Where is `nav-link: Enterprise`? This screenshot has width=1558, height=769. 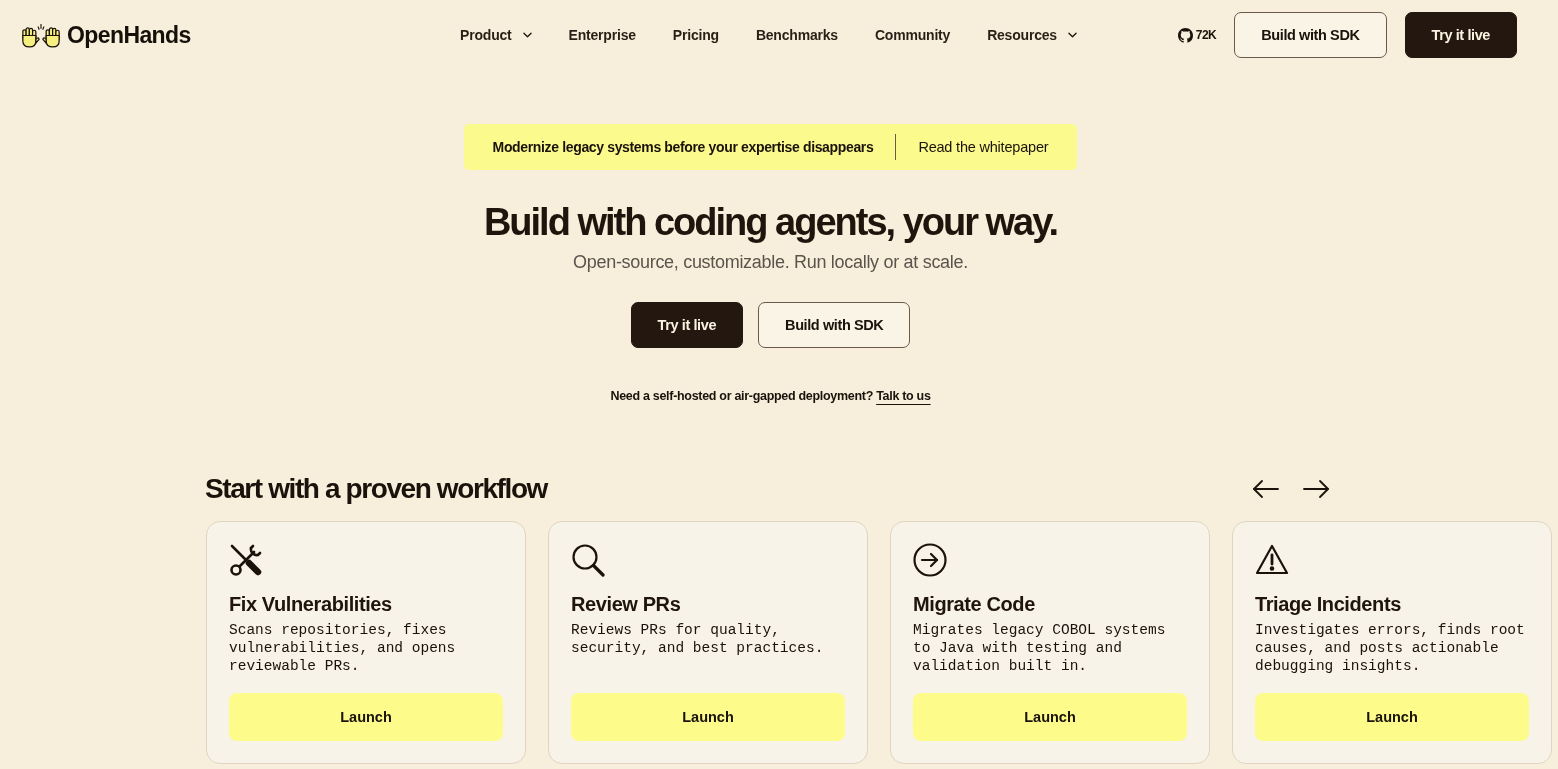 nav-link: Enterprise is located at coordinates (602, 35).